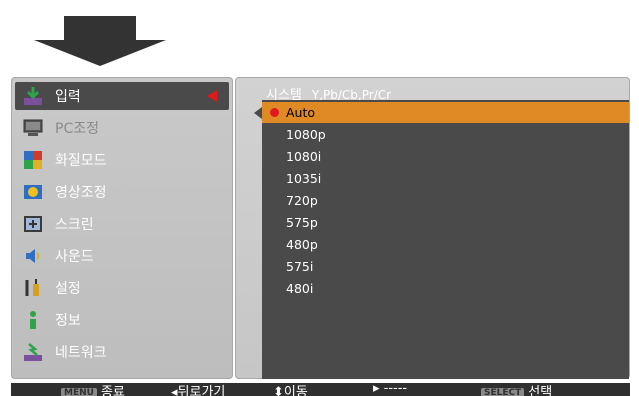 Image resolution: width=639 pixels, height=396 pixels. What do you see at coordinates (122, 224) in the screenshot?
I see `menu-item-screen: 스크린` at bounding box center [122, 224].